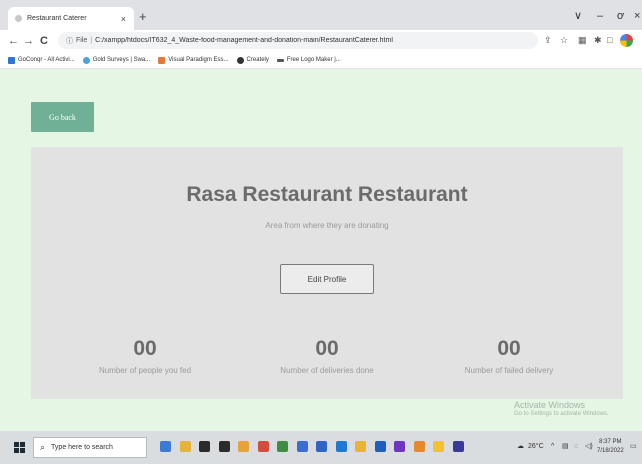 Image resolution: width=642 pixels, height=464 pixels. What do you see at coordinates (62, 117) in the screenshot?
I see `go-back-button: Go back` at bounding box center [62, 117].